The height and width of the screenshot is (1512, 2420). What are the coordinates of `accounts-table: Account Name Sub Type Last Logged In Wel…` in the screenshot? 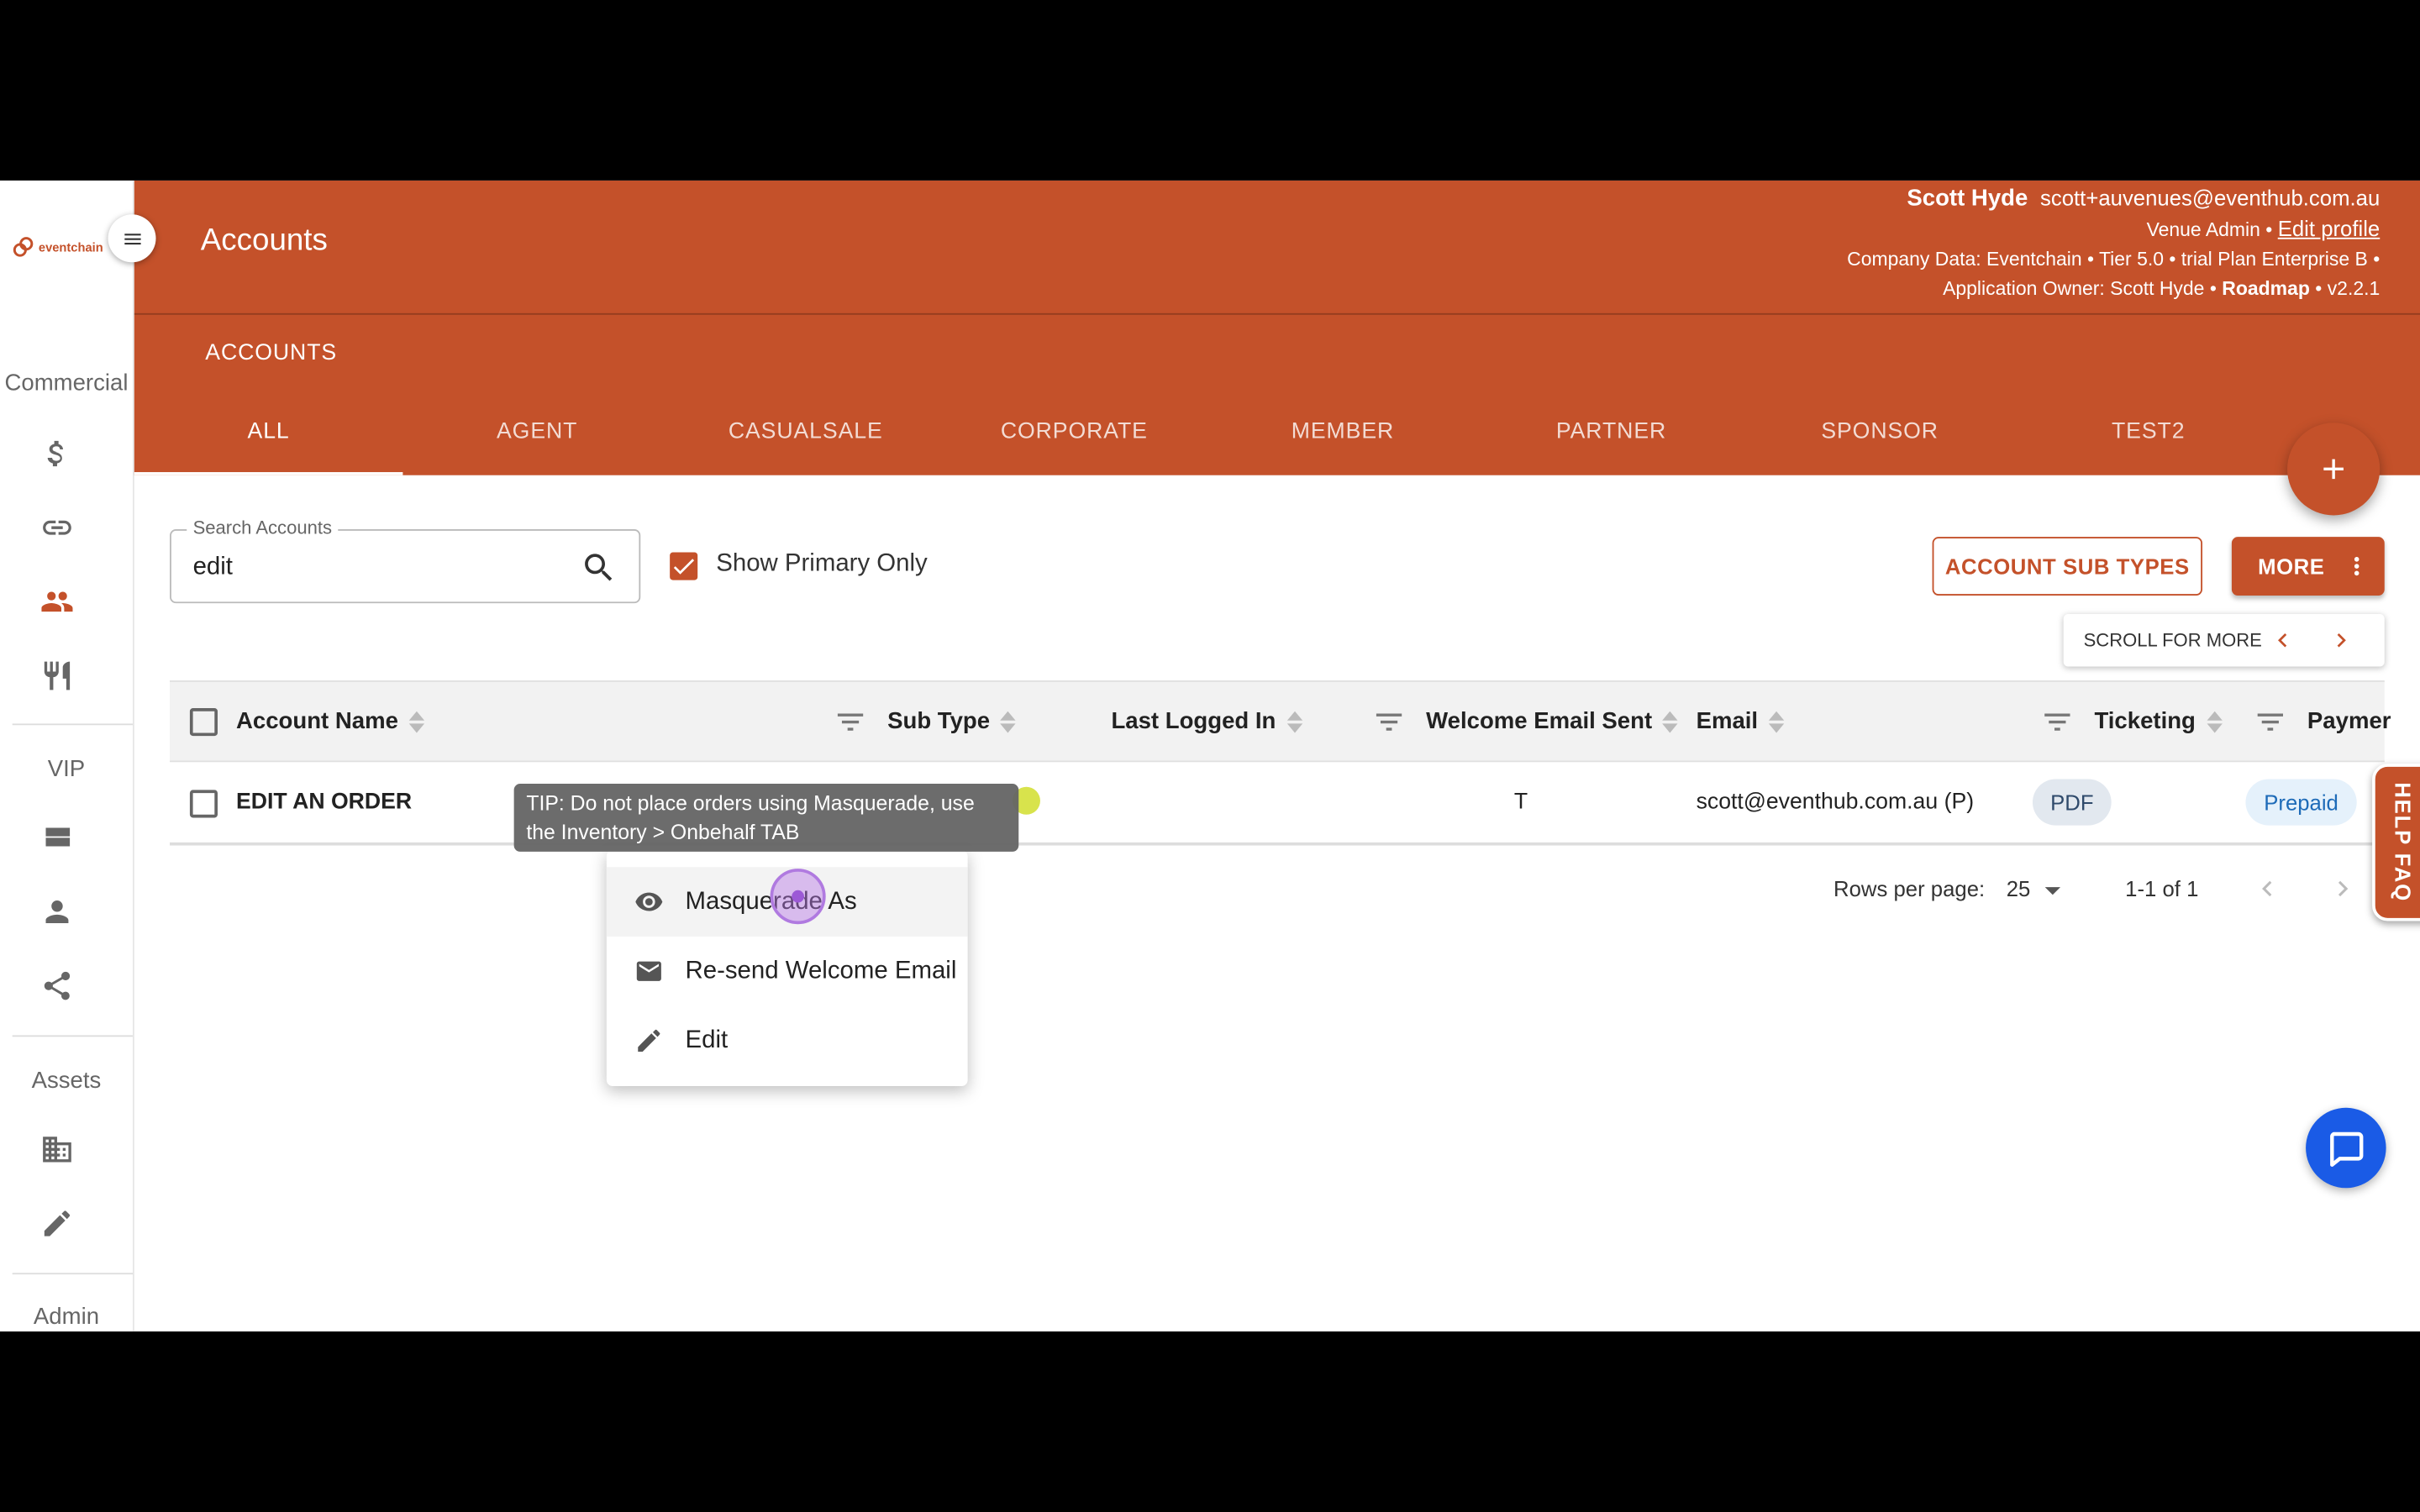 It's located at (1281, 763).